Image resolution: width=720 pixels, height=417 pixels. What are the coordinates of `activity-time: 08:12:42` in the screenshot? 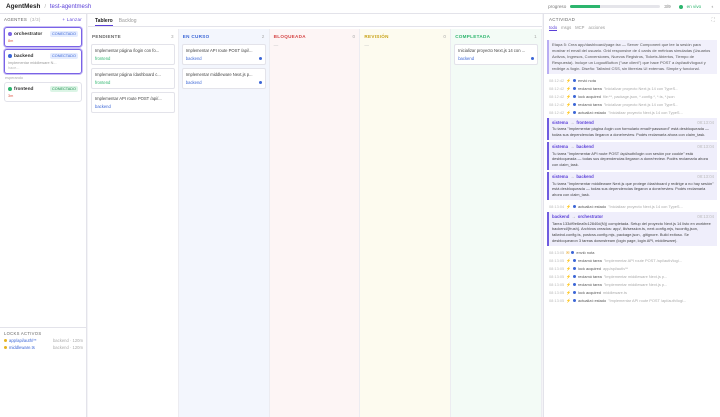 It's located at (557, 96).